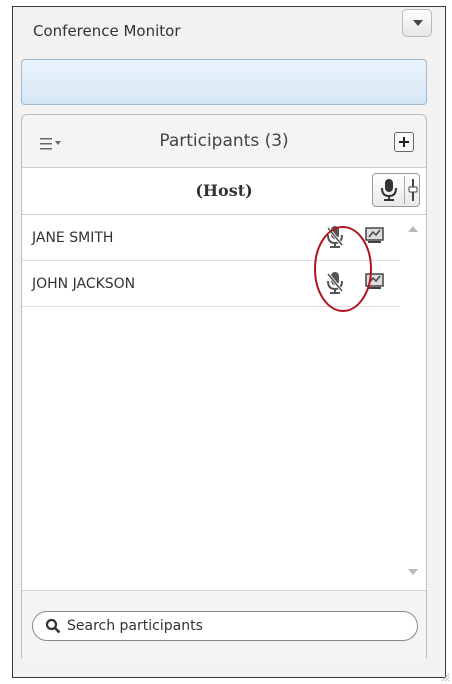  I want to click on chevron-down-icon, so click(418, 23).